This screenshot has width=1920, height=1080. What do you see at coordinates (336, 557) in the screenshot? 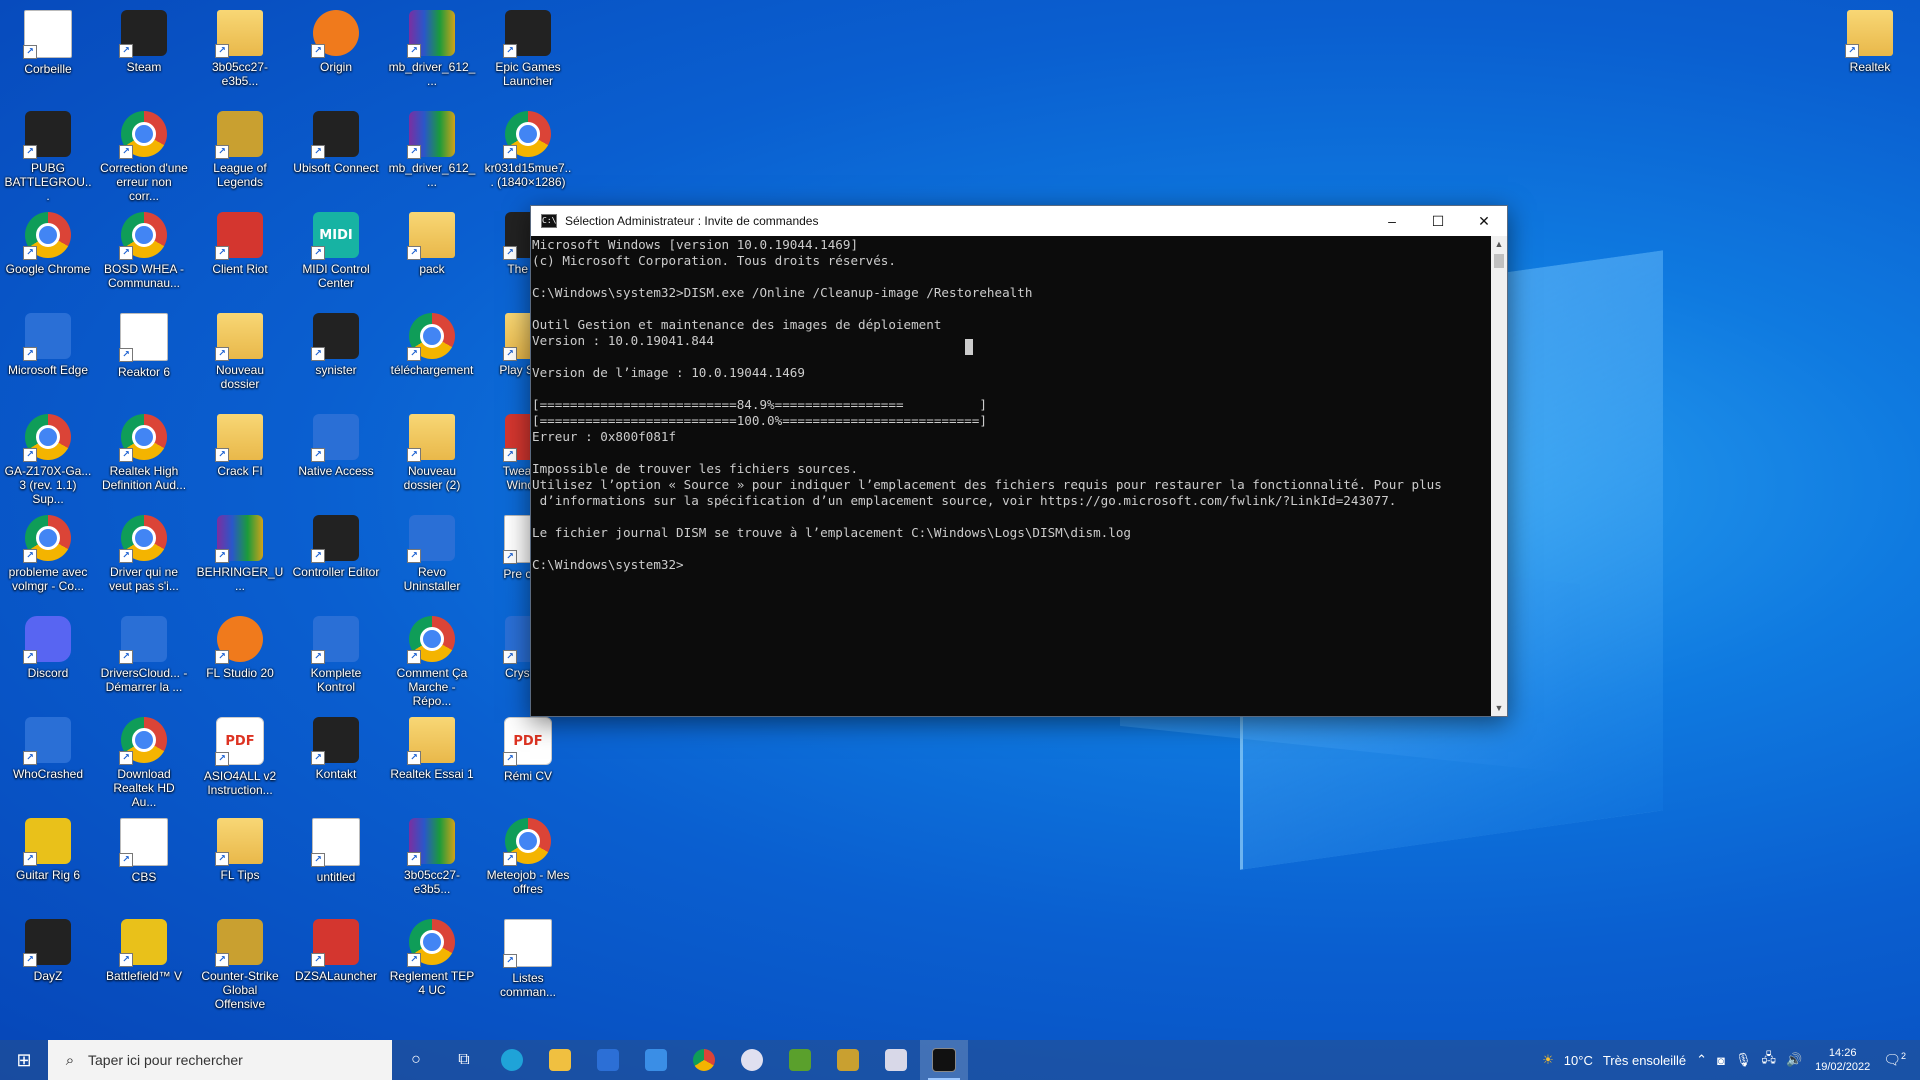
I see `desktop-icon: ↗ Controller Editor` at bounding box center [336, 557].